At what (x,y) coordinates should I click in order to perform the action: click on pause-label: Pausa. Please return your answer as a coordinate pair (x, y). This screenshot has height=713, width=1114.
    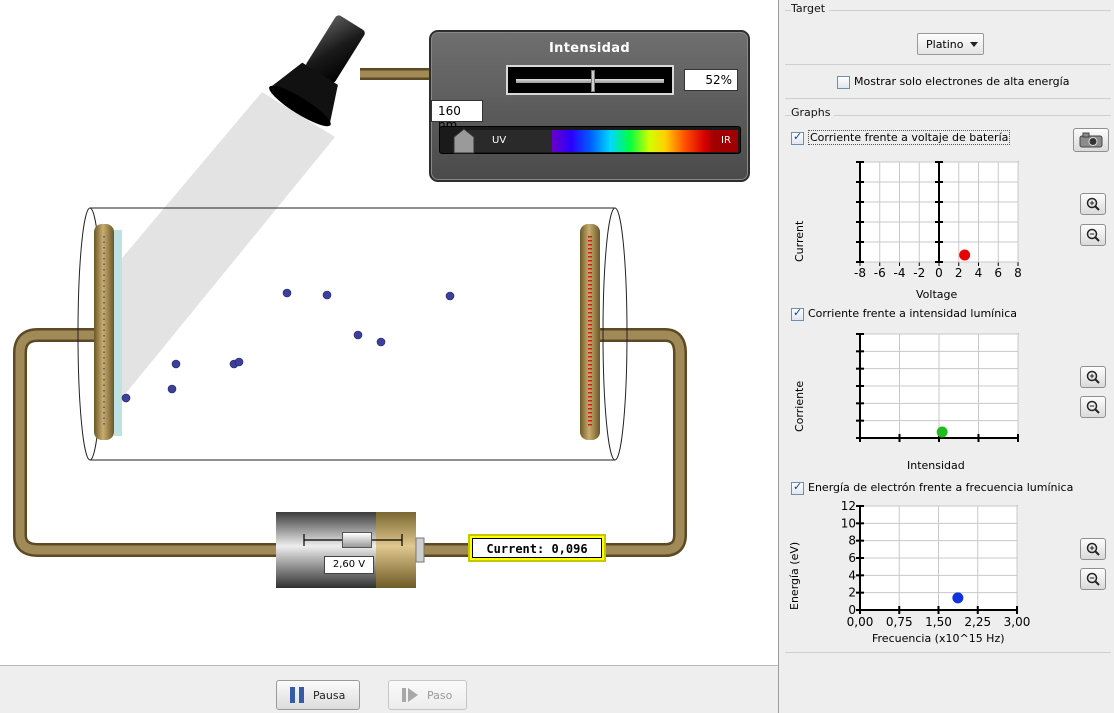
    Looking at the image, I should click on (329, 695).